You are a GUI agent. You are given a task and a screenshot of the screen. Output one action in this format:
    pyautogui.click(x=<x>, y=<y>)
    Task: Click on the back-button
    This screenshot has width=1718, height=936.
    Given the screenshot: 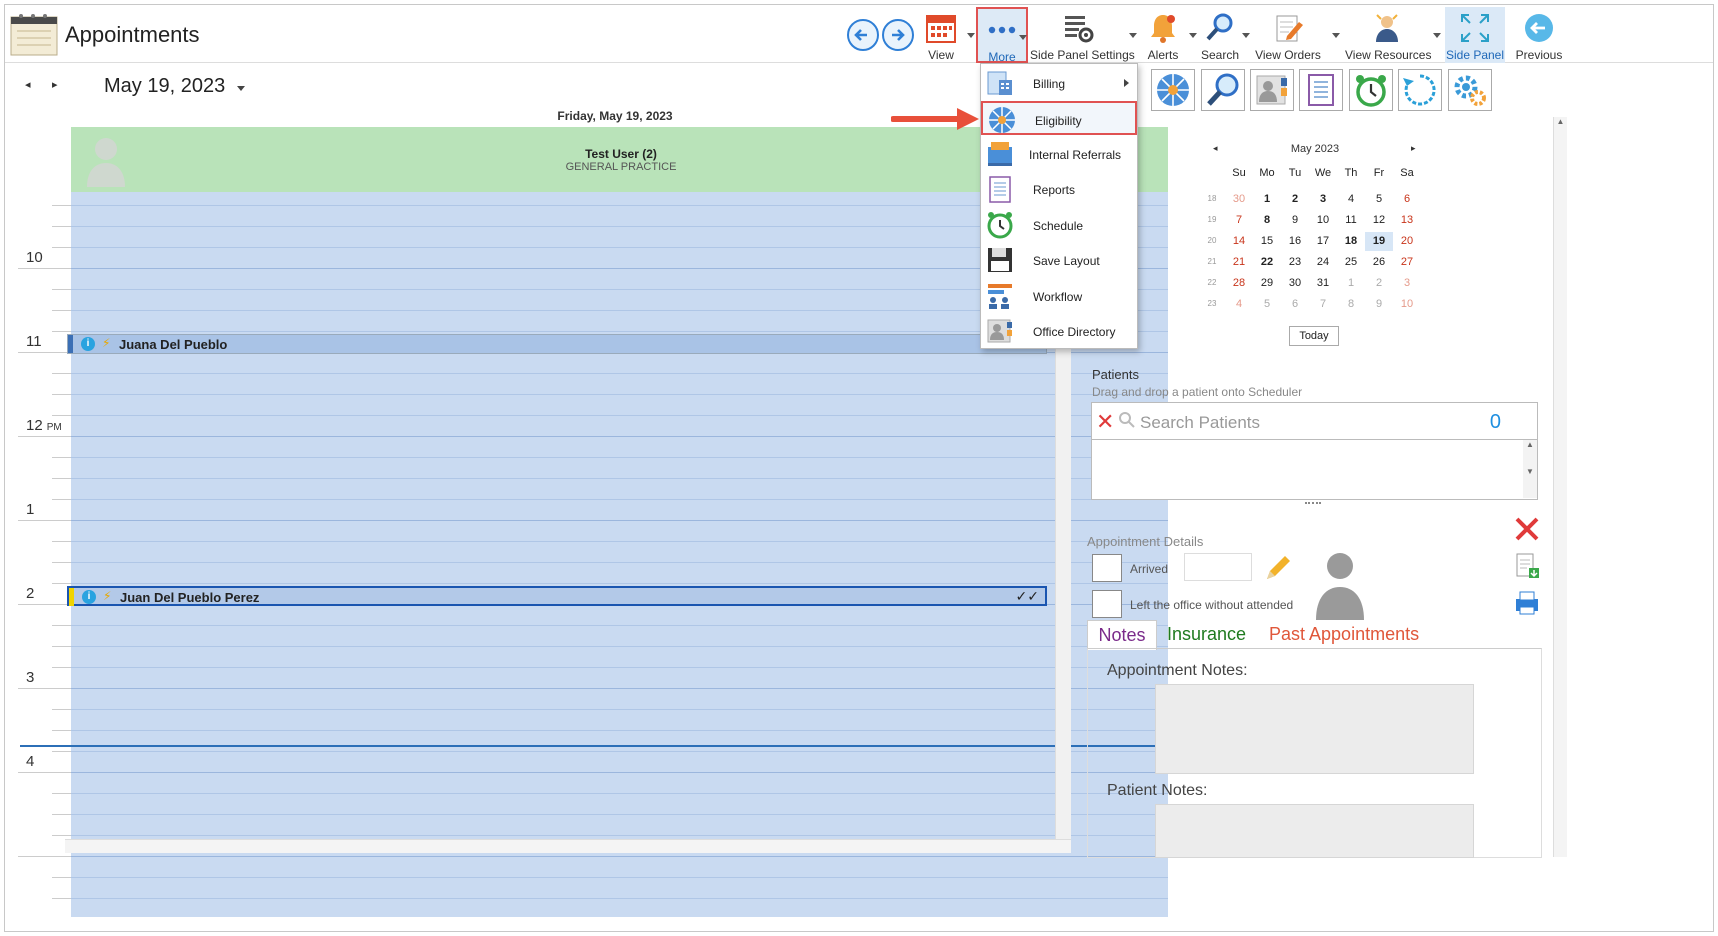 What is the action you would take?
    pyautogui.click(x=863, y=35)
    